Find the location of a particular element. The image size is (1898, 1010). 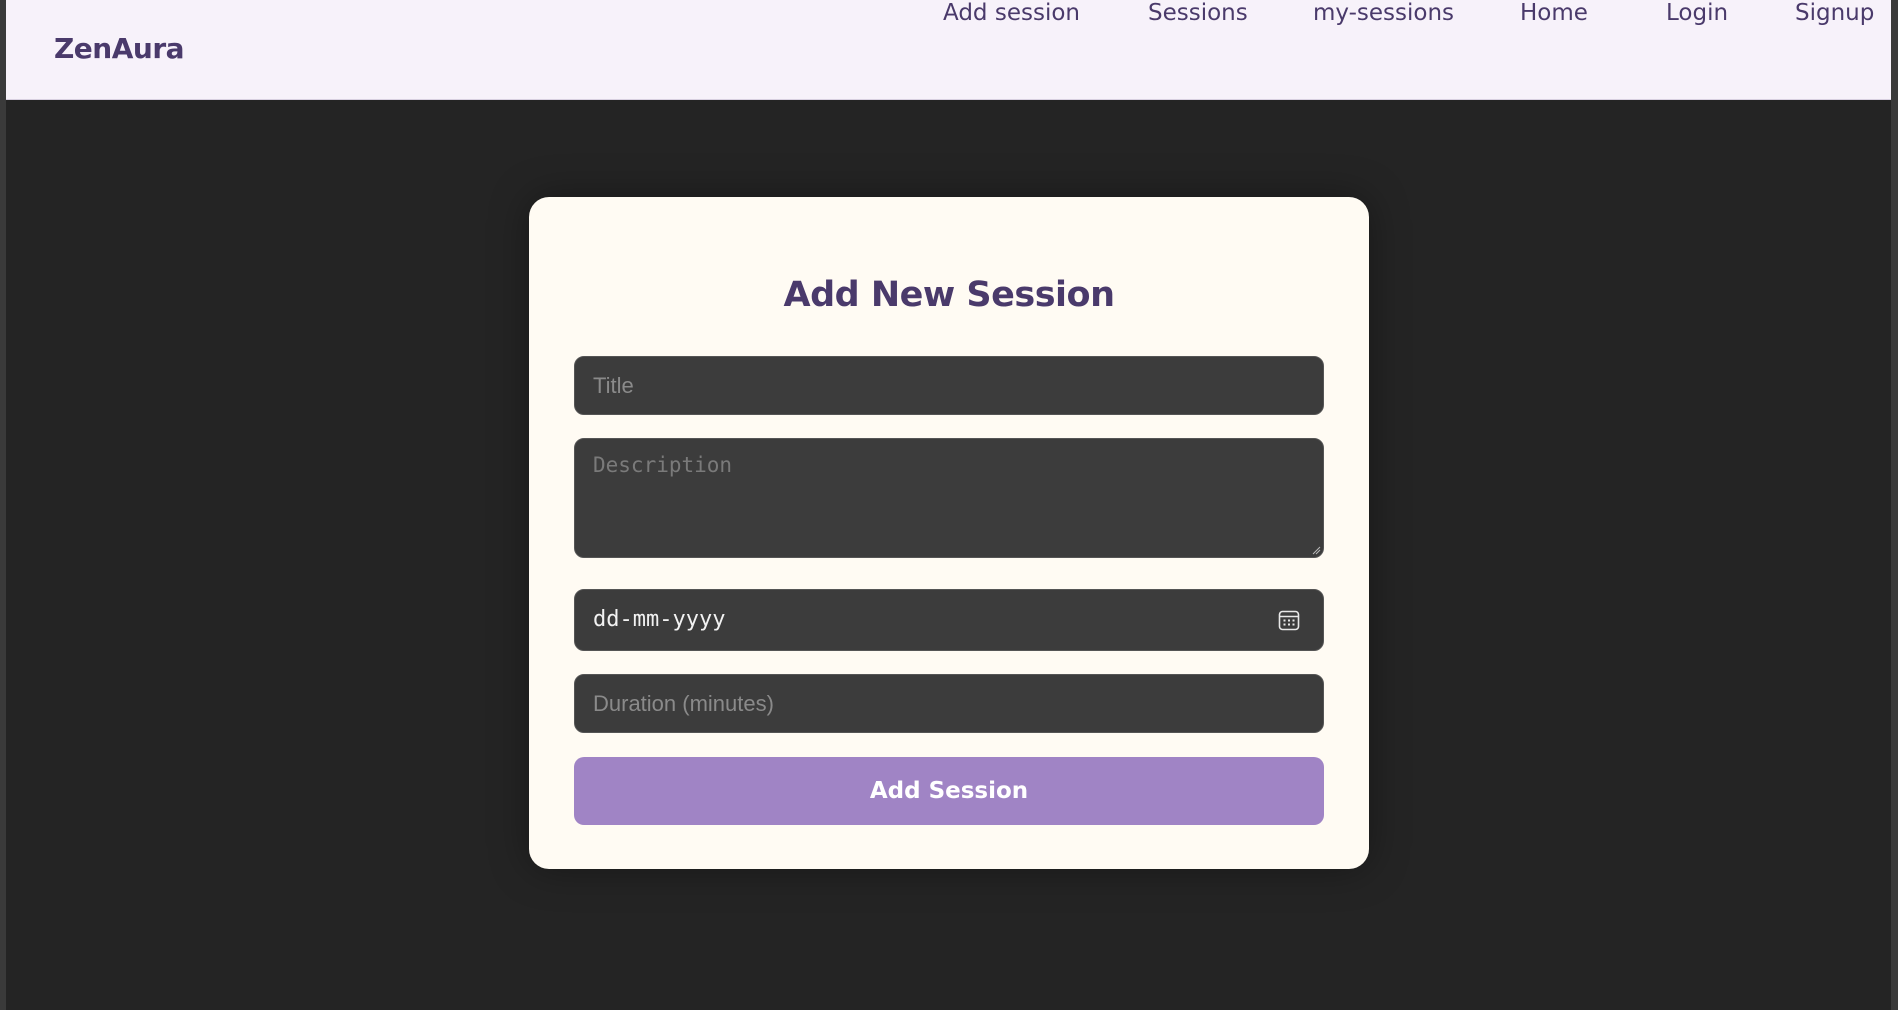

title-input is located at coordinates (949, 385).